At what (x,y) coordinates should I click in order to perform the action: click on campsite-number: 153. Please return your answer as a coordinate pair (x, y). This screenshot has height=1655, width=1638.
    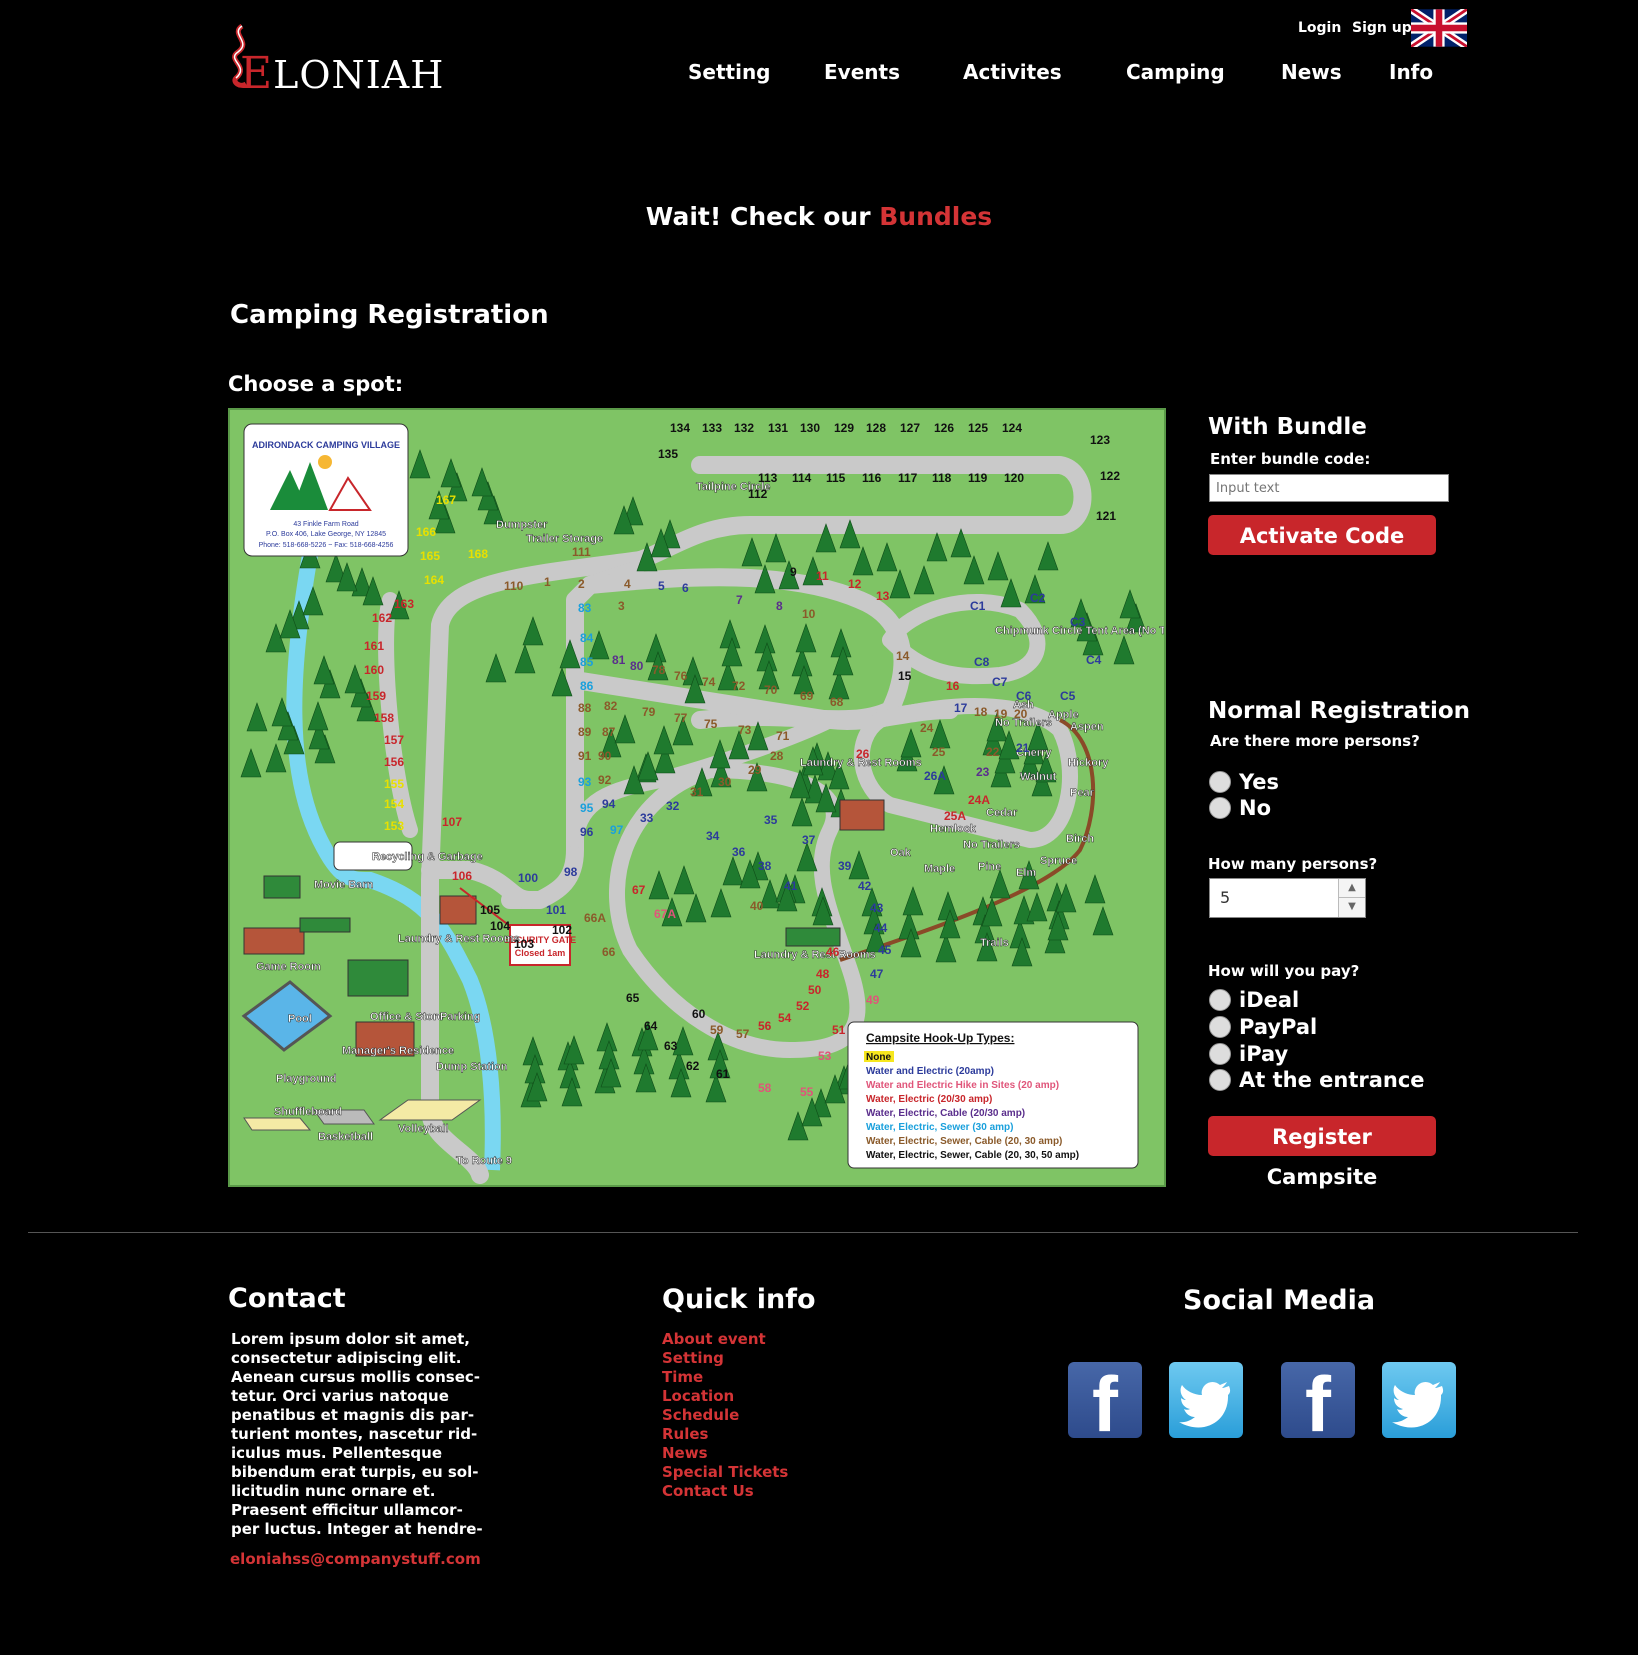
    Looking at the image, I should click on (394, 826).